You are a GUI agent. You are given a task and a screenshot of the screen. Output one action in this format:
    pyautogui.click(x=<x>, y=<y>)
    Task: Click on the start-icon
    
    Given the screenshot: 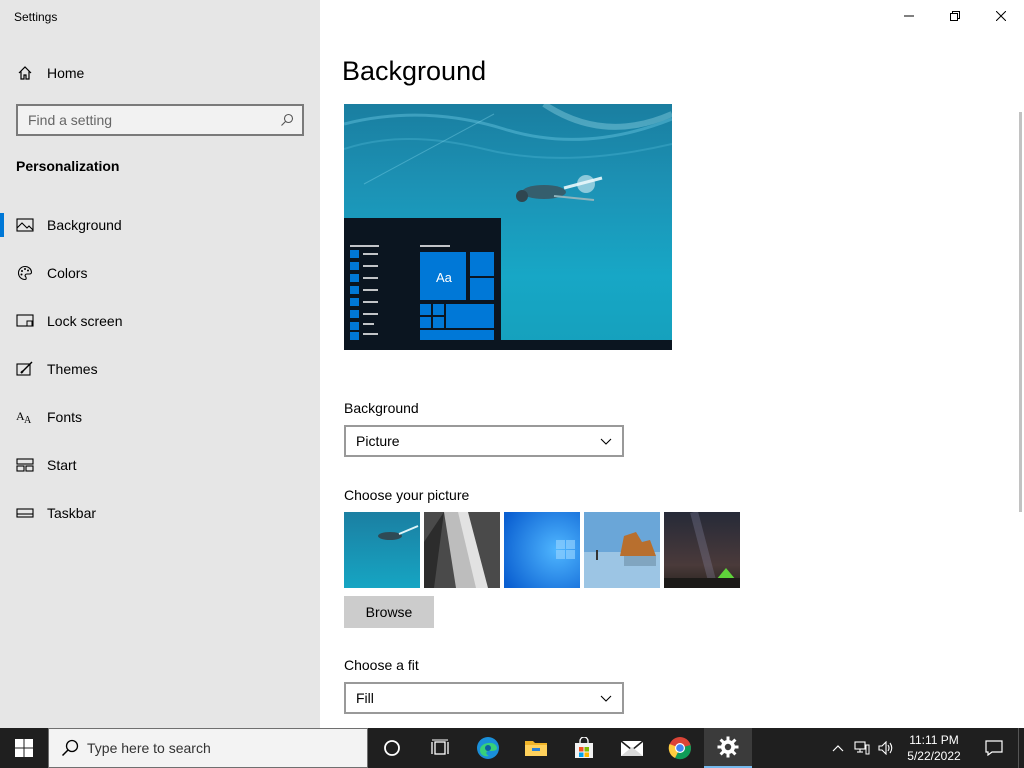 What is the action you would take?
    pyautogui.click(x=25, y=465)
    